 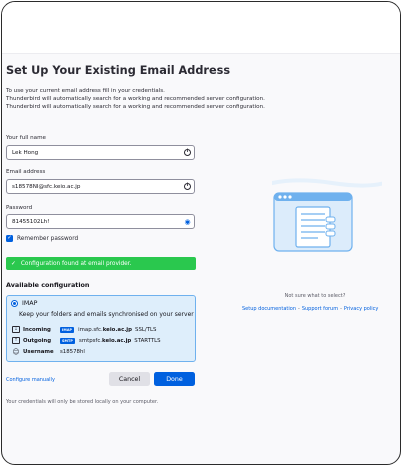 What do you see at coordinates (327, 225) in the screenshot?
I see `email-setup-illustration` at bounding box center [327, 225].